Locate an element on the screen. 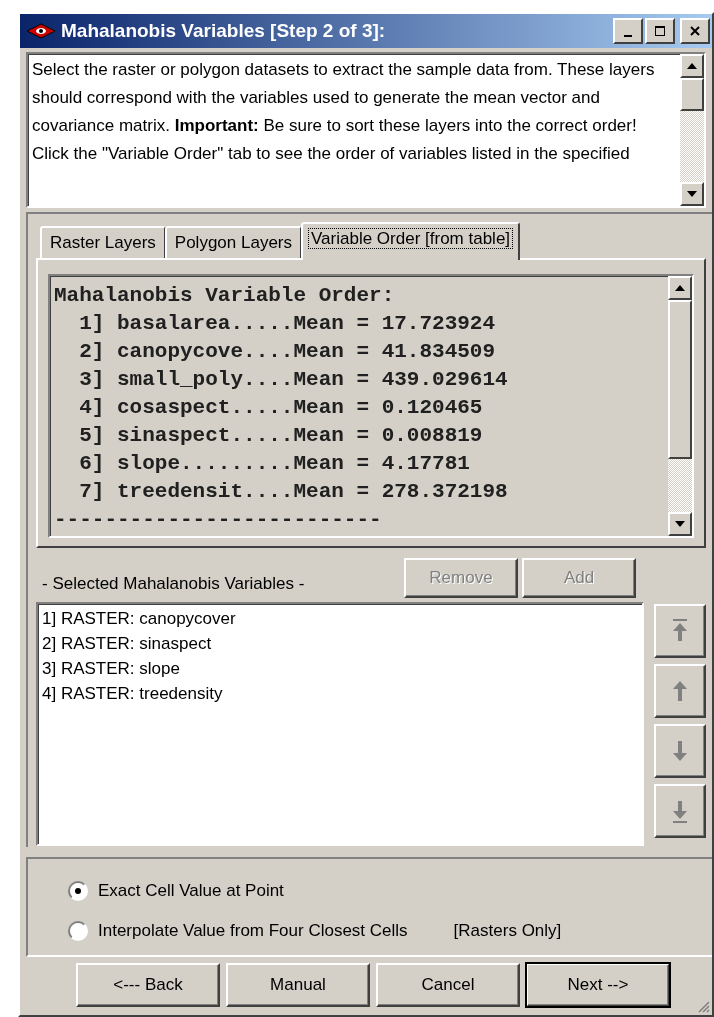 The width and height of the screenshot is (714, 1017). move-bottom-button is located at coordinates (680, 811).